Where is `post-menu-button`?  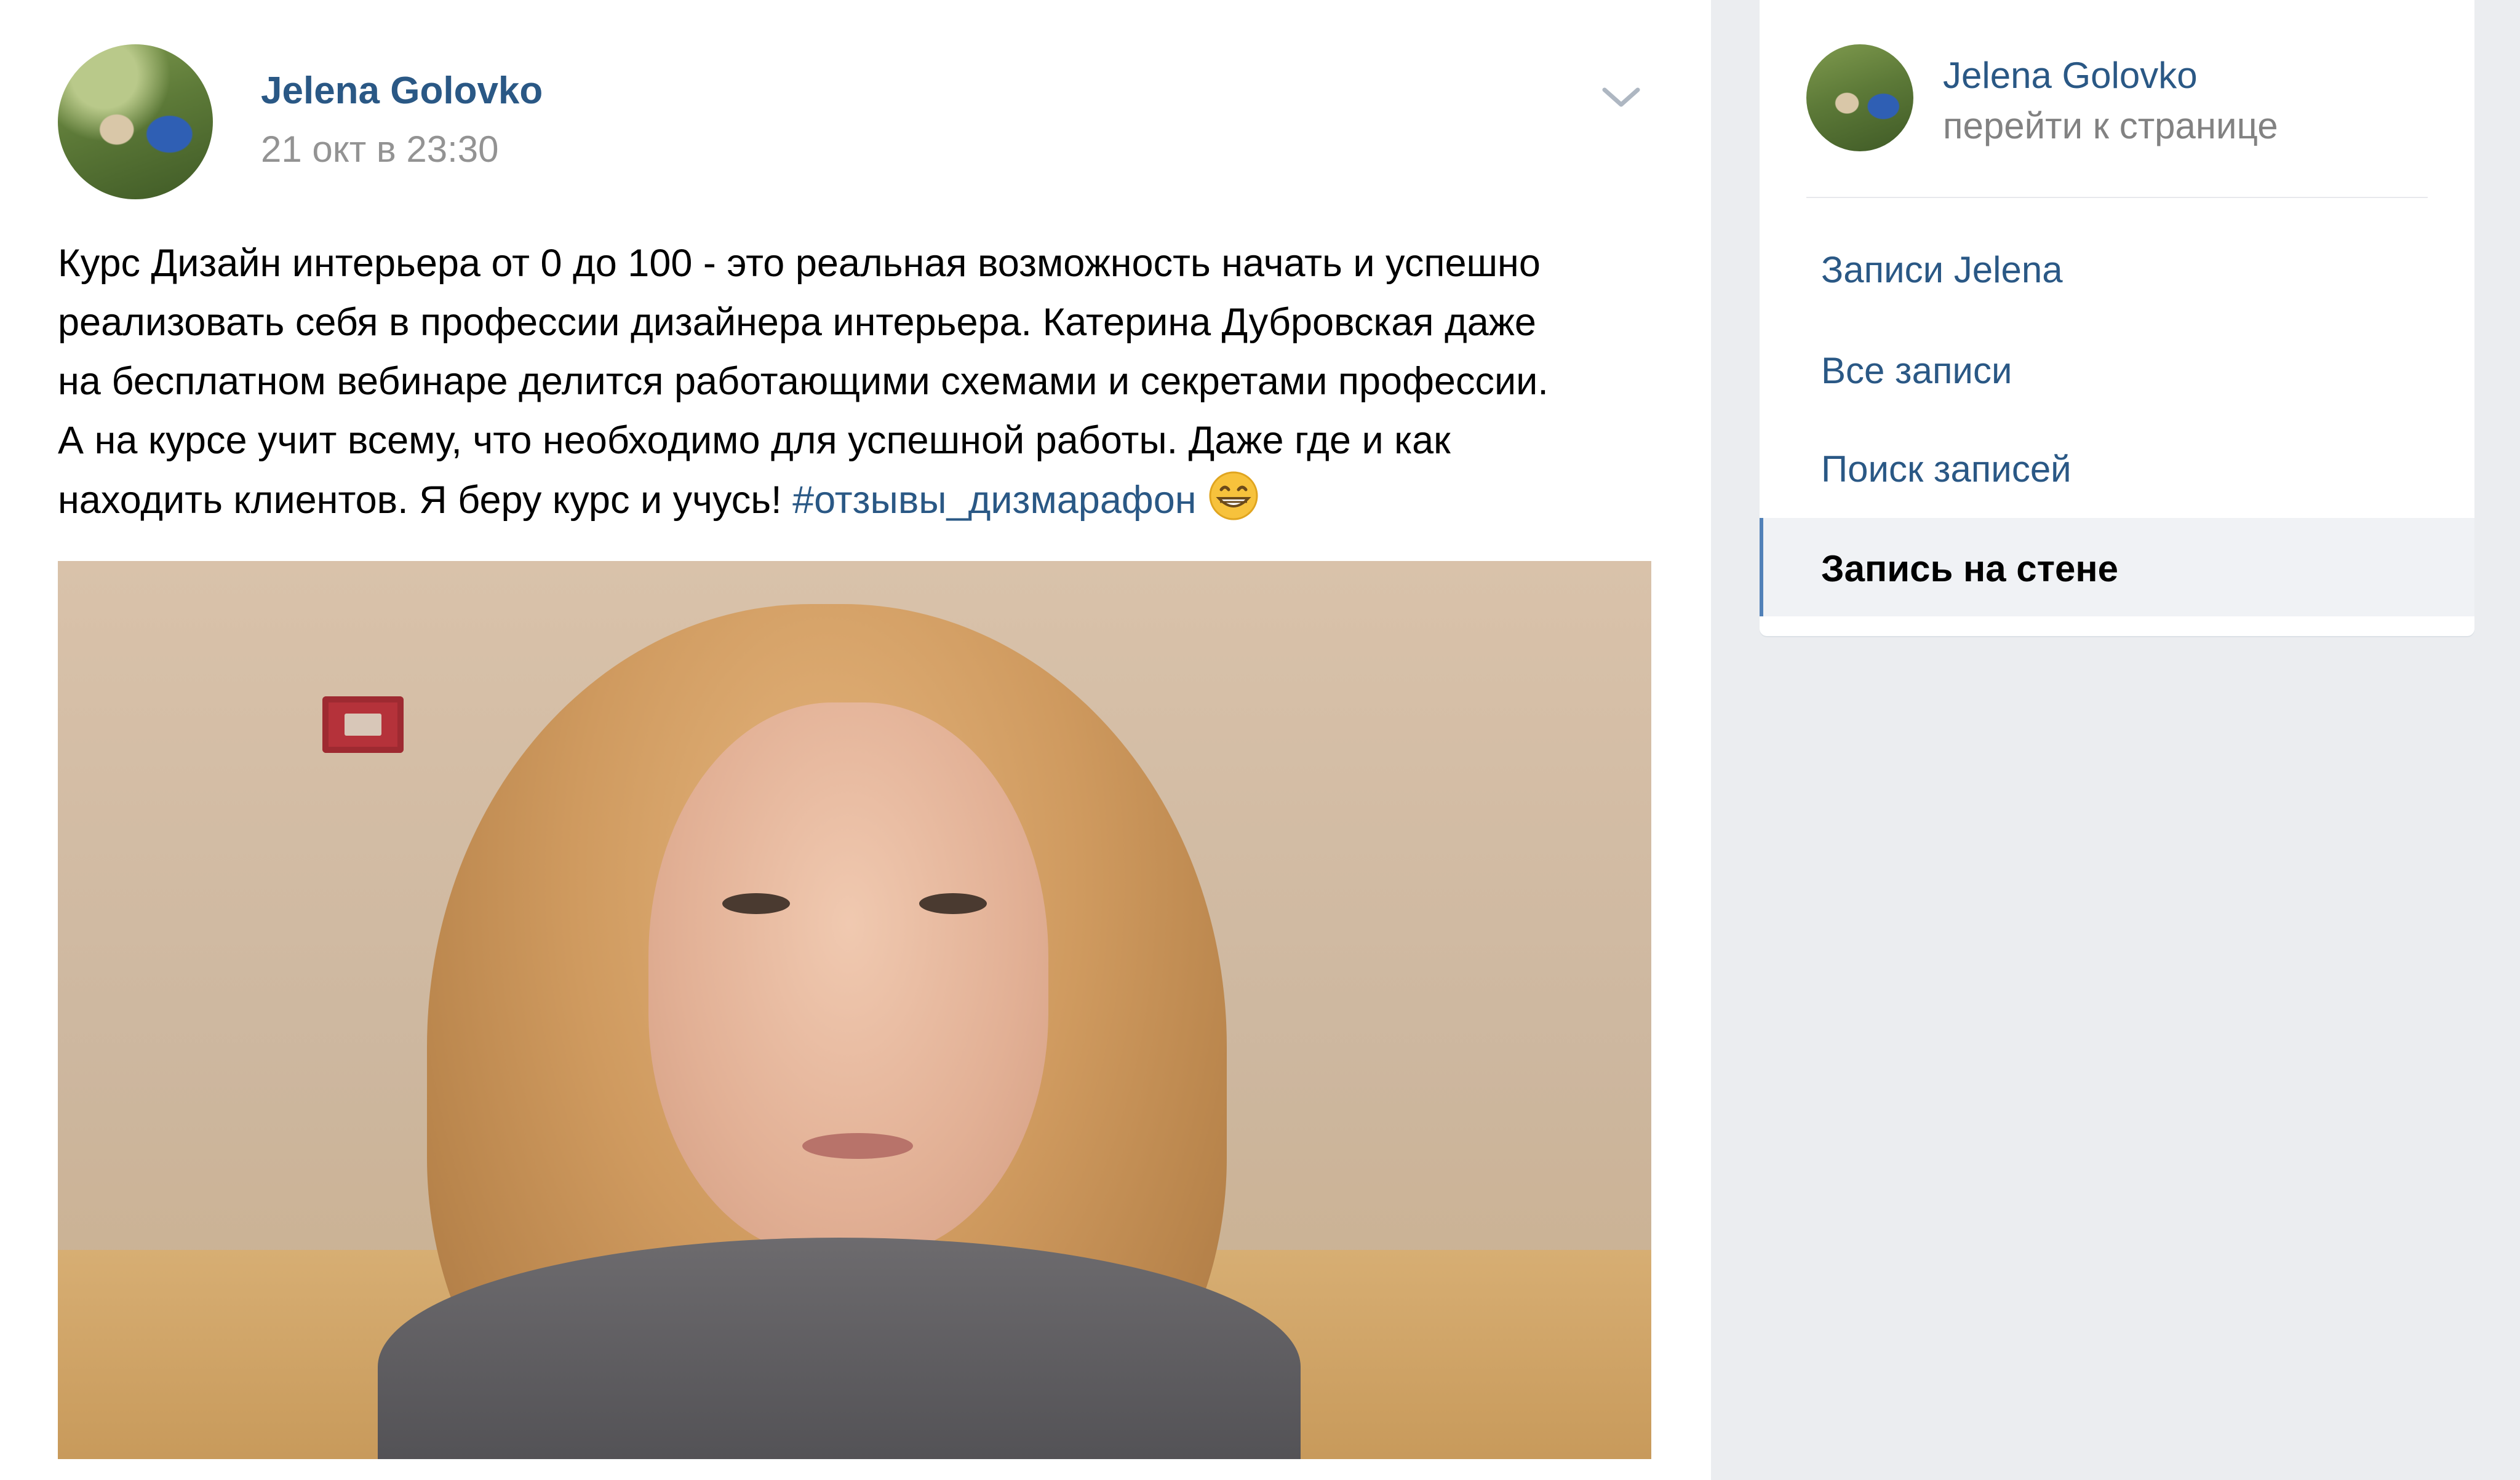
post-menu-button is located at coordinates (1621, 98).